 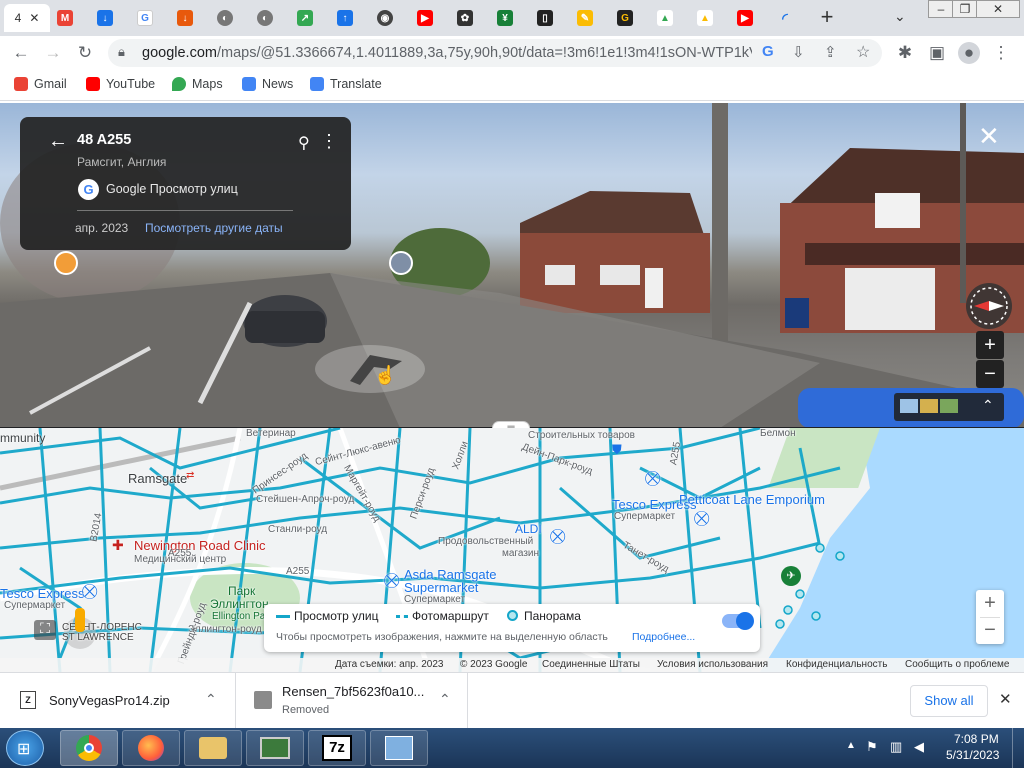 What do you see at coordinates (441, 587) in the screenshot?
I see `poi-asda-line2: Supermarket` at bounding box center [441, 587].